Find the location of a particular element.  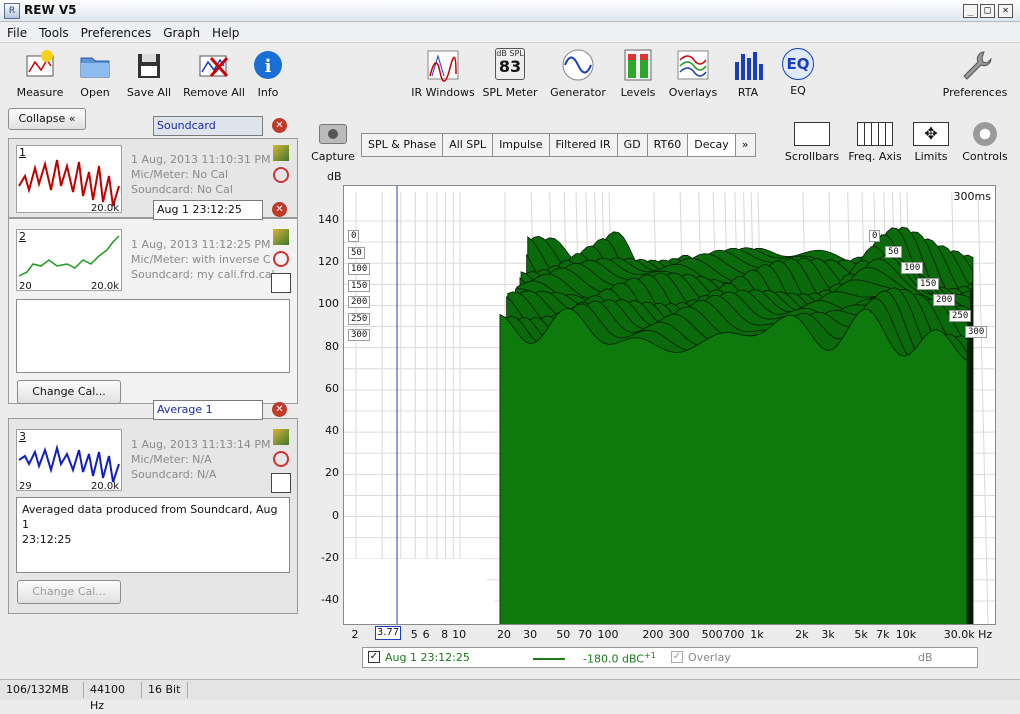

slice-time-label: 150 is located at coordinates (928, 284).